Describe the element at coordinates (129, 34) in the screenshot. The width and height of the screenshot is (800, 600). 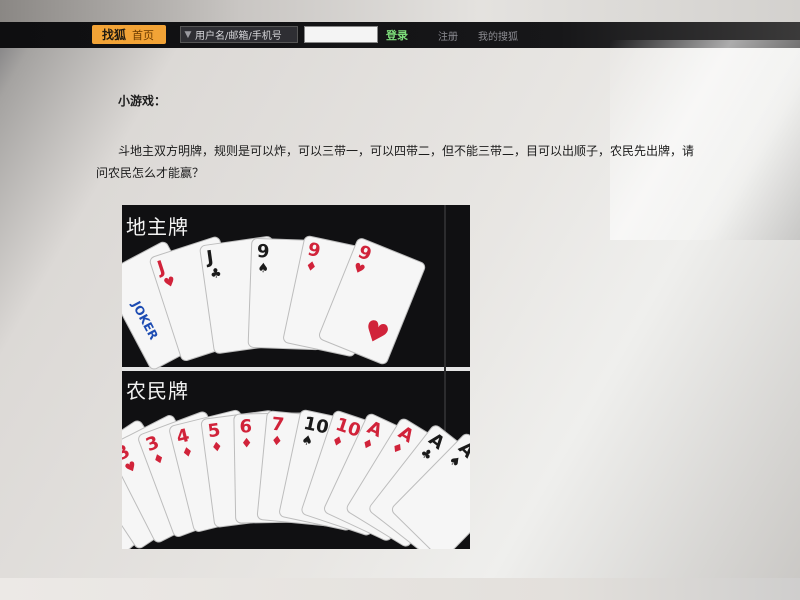
I see `brand-logo: 找狐 首页` at that location.